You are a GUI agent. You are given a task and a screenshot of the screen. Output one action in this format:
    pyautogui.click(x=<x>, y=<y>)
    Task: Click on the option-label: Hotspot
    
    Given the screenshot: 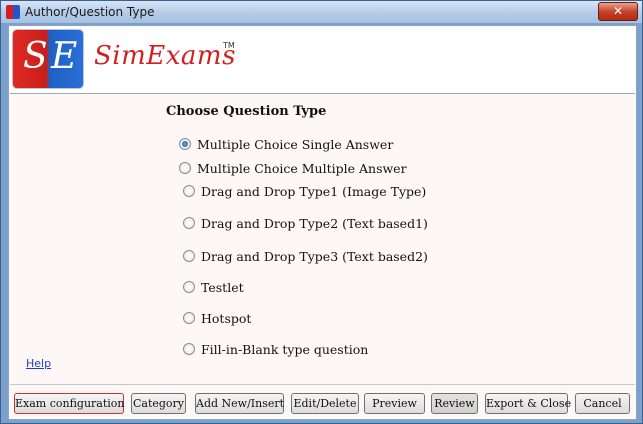 What is the action you would take?
    pyautogui.click(x=226, y=318)
    